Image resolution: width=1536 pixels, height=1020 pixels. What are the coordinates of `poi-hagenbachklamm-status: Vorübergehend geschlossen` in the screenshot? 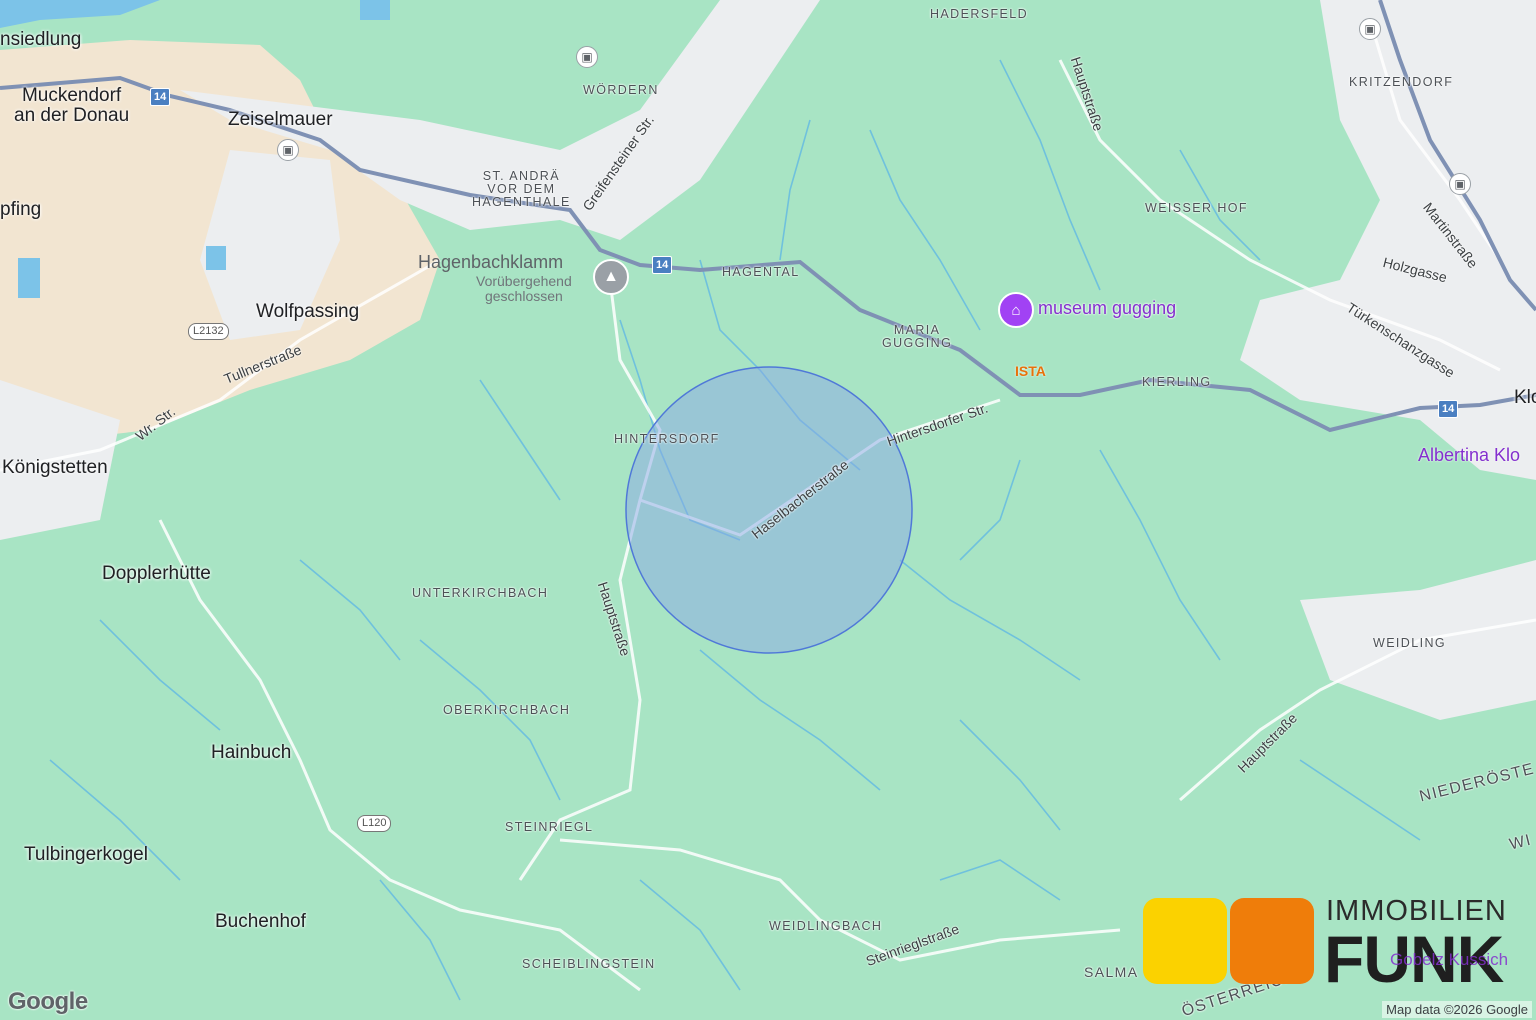 It's located at (524, 289).